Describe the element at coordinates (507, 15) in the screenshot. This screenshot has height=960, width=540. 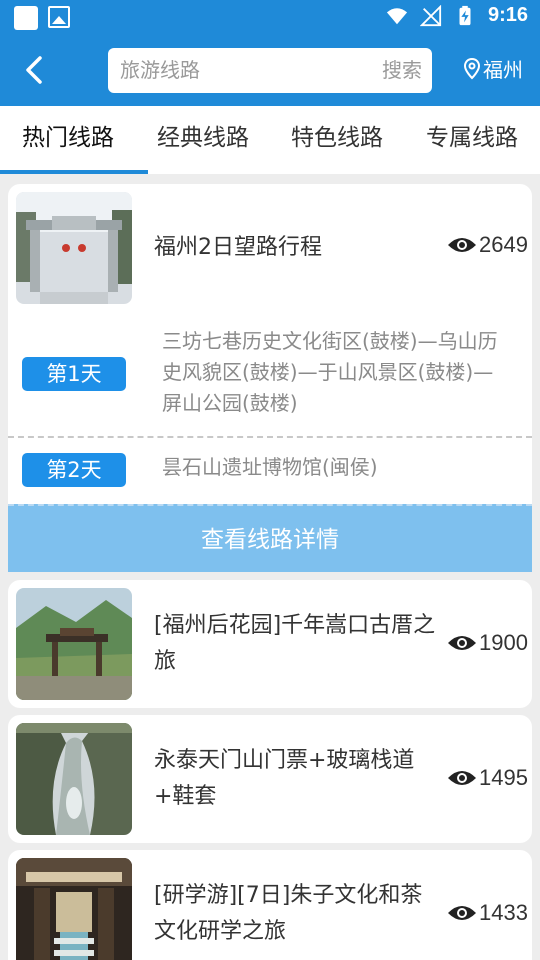
I see `status-time: 9:16` at that location.